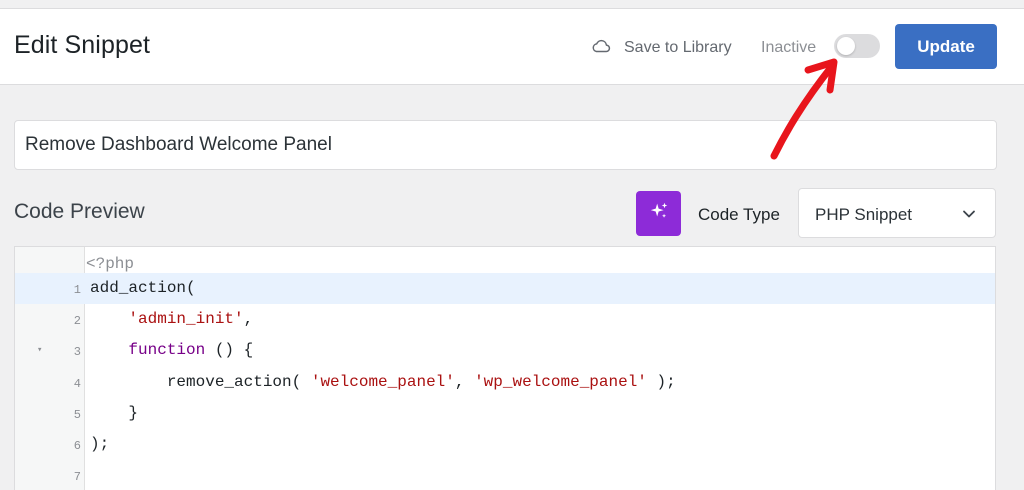  I want to click on line-number: 6, so click(77, 446).